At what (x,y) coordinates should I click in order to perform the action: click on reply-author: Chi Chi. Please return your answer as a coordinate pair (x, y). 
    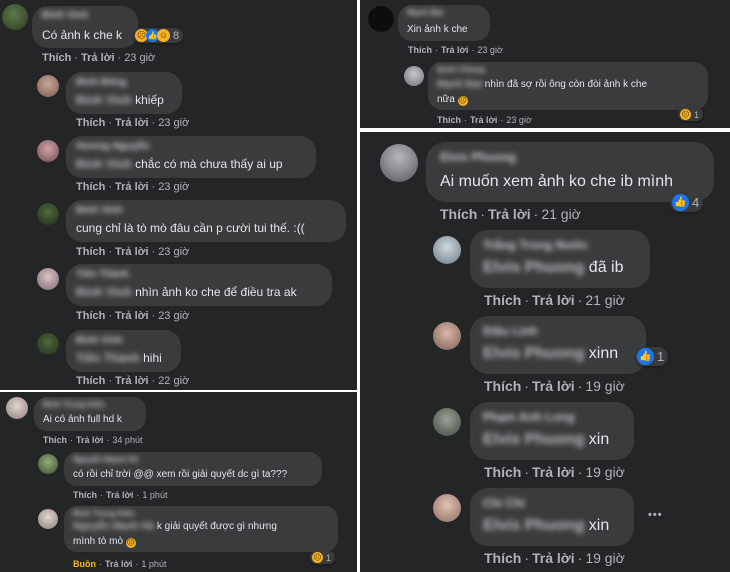
    Looking at the image, I should click on (504, 503).